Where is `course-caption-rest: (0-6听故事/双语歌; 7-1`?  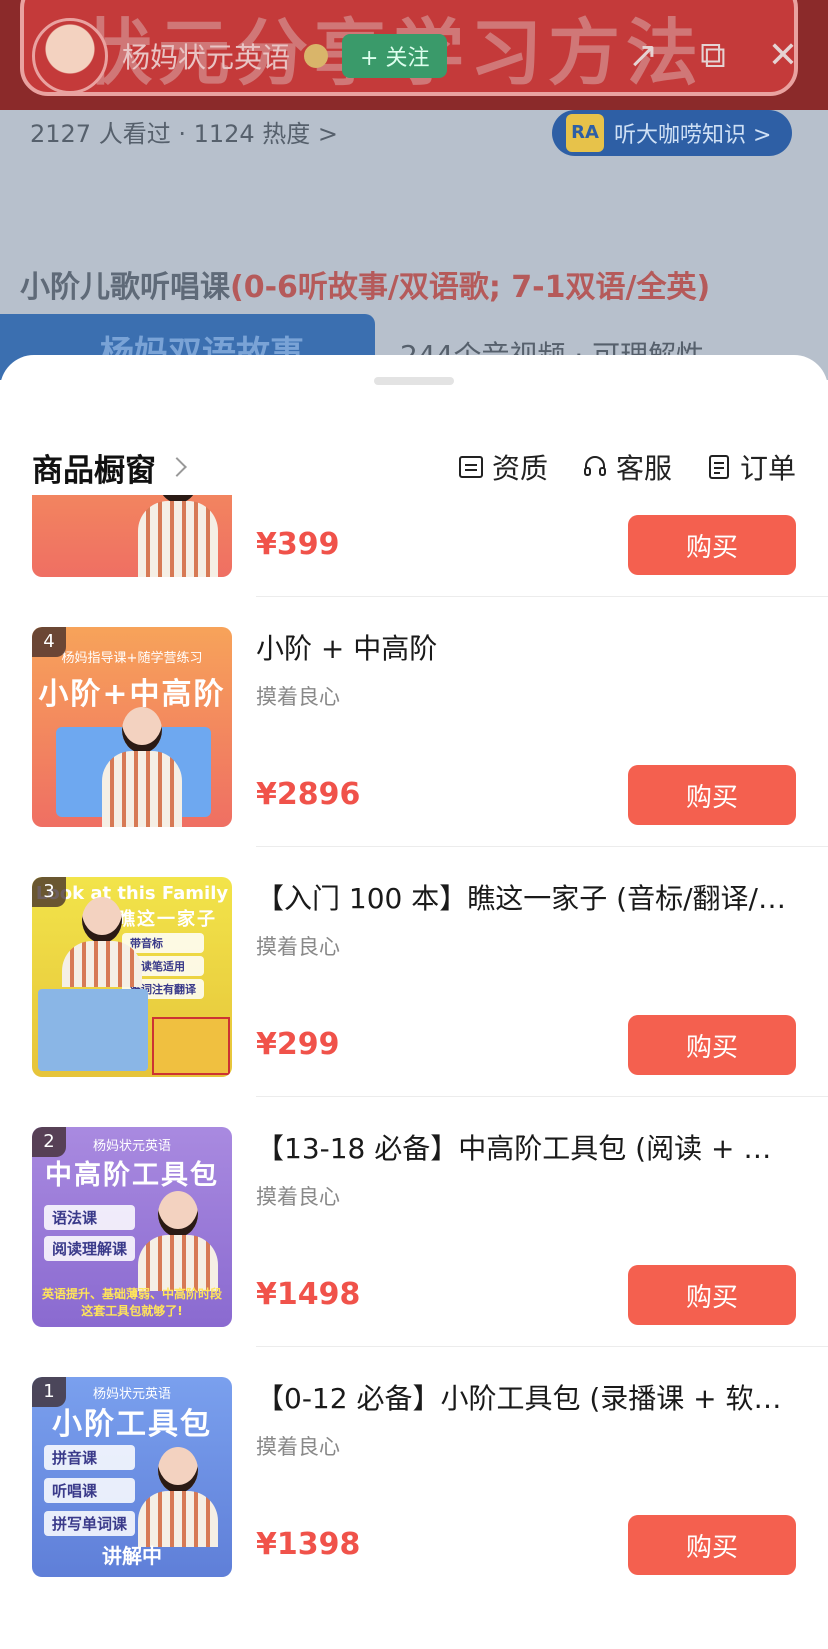 course-caption-rest: (0-6听故事/双语歌; 7-1 is located at coordinates (398, 287).